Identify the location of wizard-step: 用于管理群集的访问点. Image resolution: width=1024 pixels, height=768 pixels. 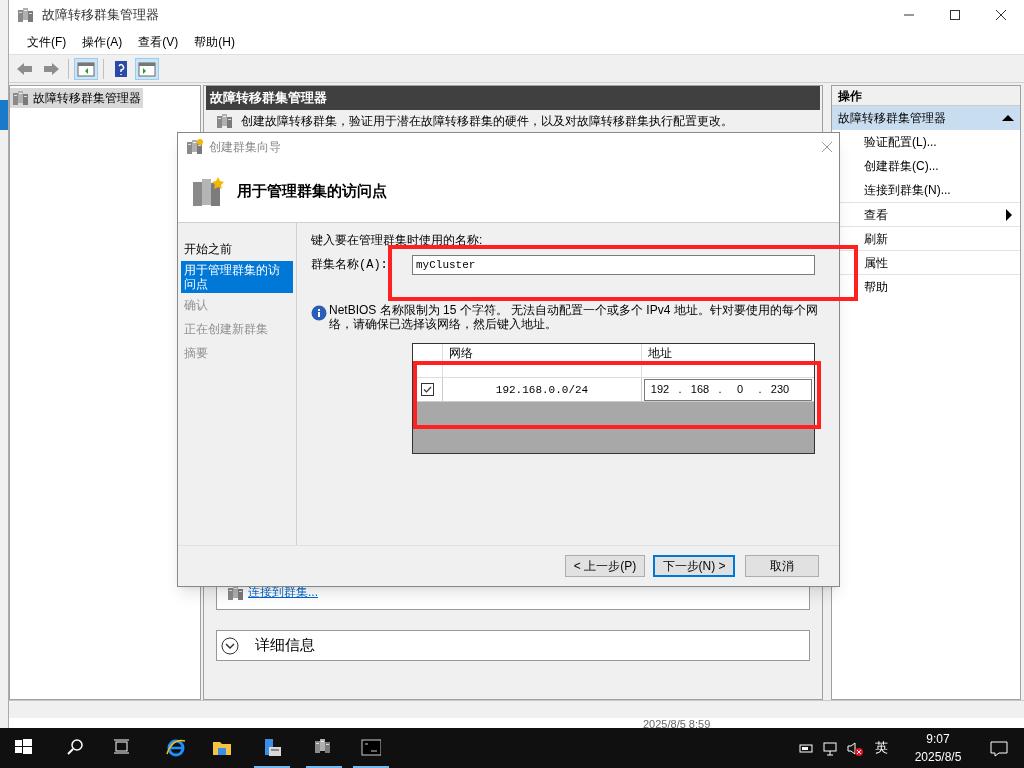
(237, 277).